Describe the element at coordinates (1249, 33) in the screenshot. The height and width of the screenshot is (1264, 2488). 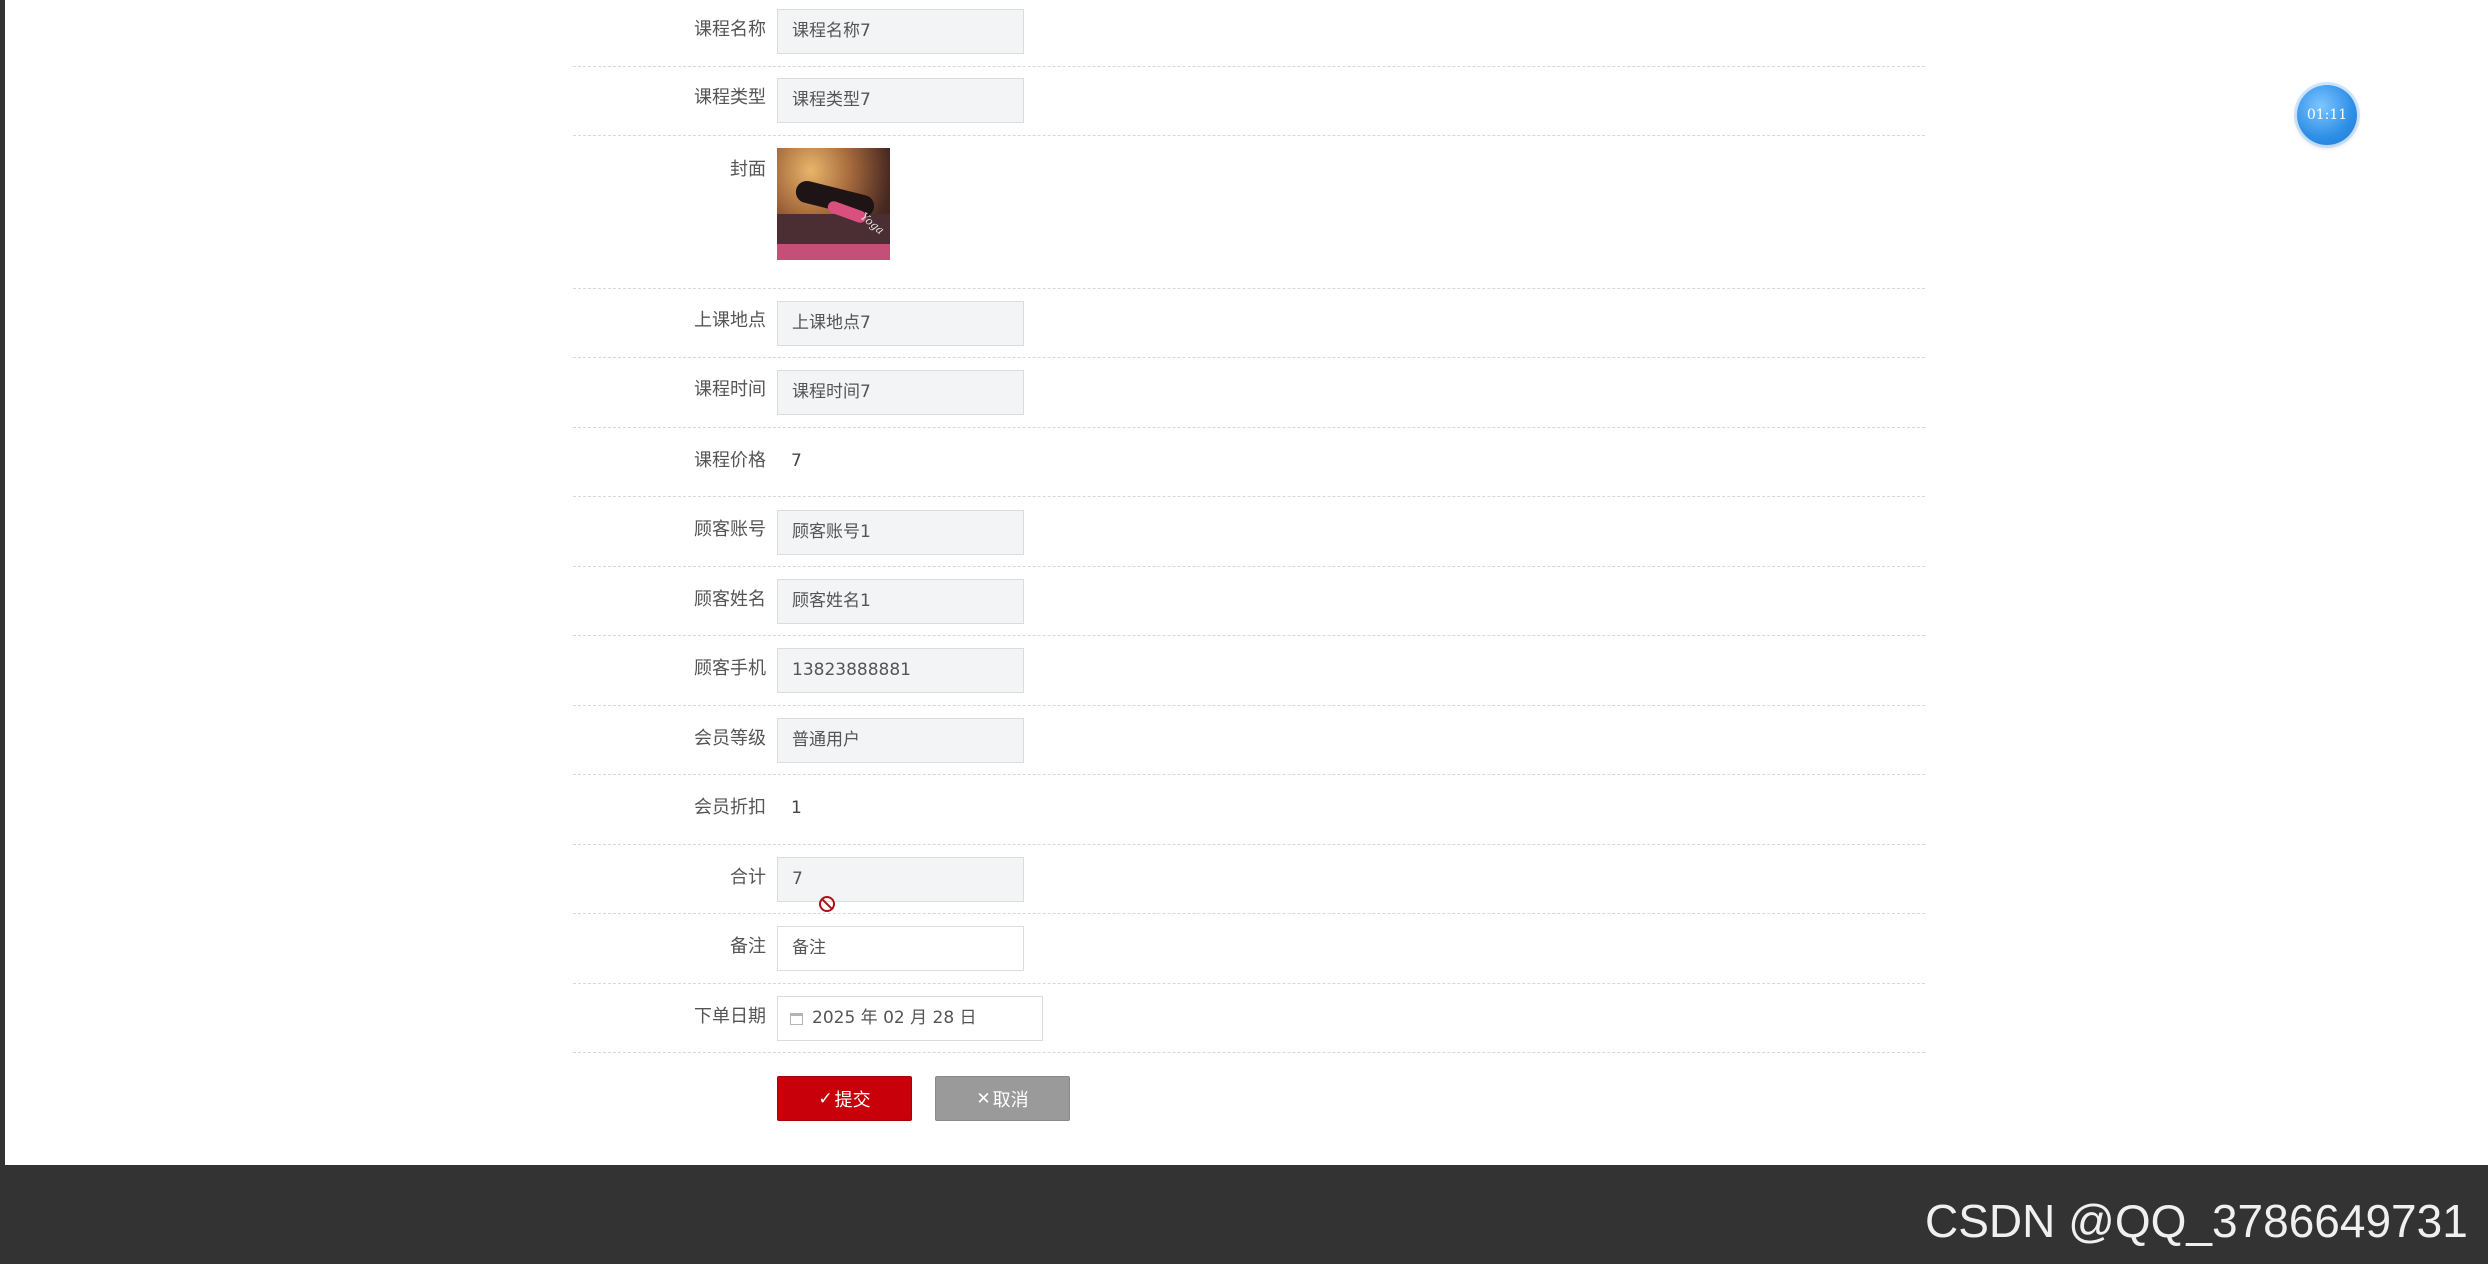
I see `row-course-name: 课程名称 课程名称7` at that location.